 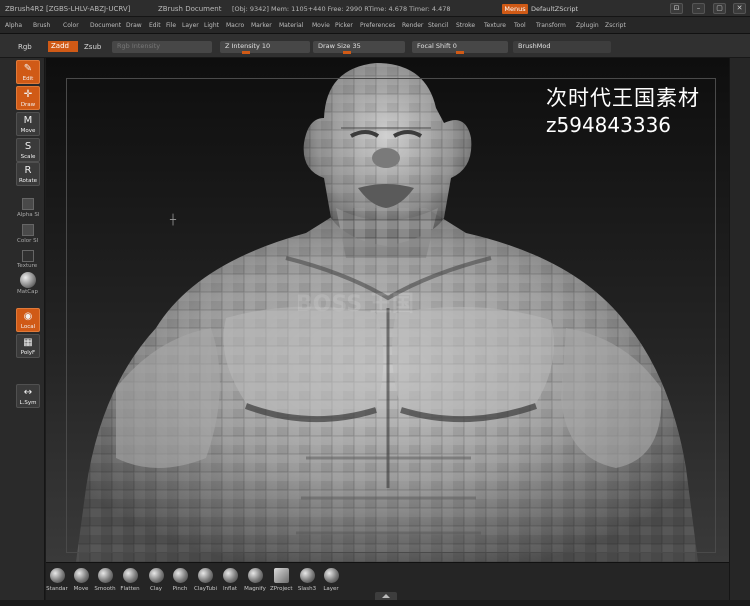 What do you see at coordinates (534, 46) in the screenshot?
I see `brushmod-label: BrushMod` at bounding box center [534, 46].